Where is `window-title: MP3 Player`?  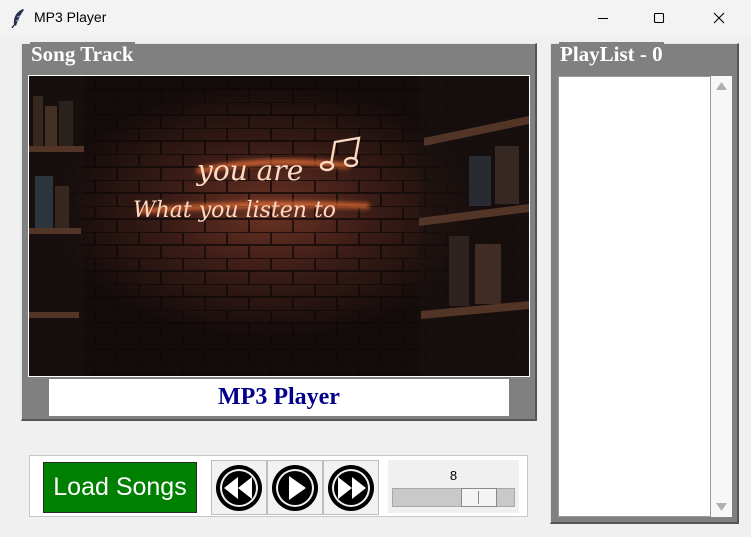
window-title: MP3 Player is located at coordinates (70, 17).